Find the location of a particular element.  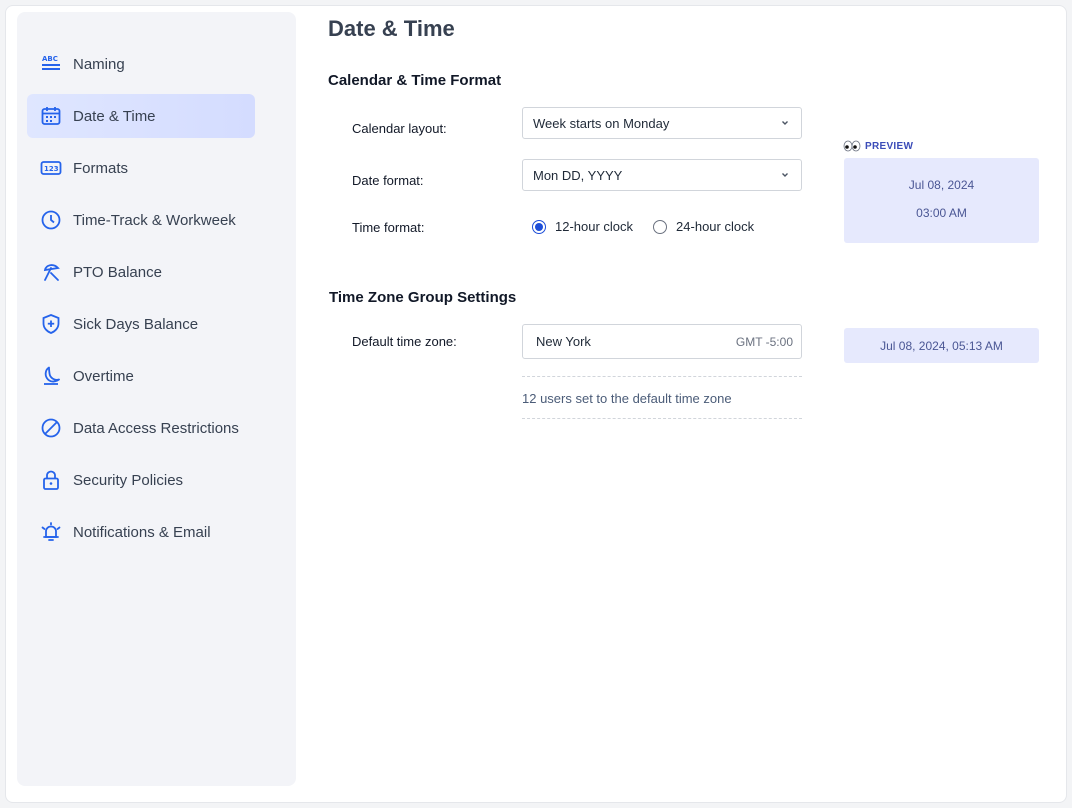

default-time-zone-label: Default time zone: is located at coordinates (404, 341).